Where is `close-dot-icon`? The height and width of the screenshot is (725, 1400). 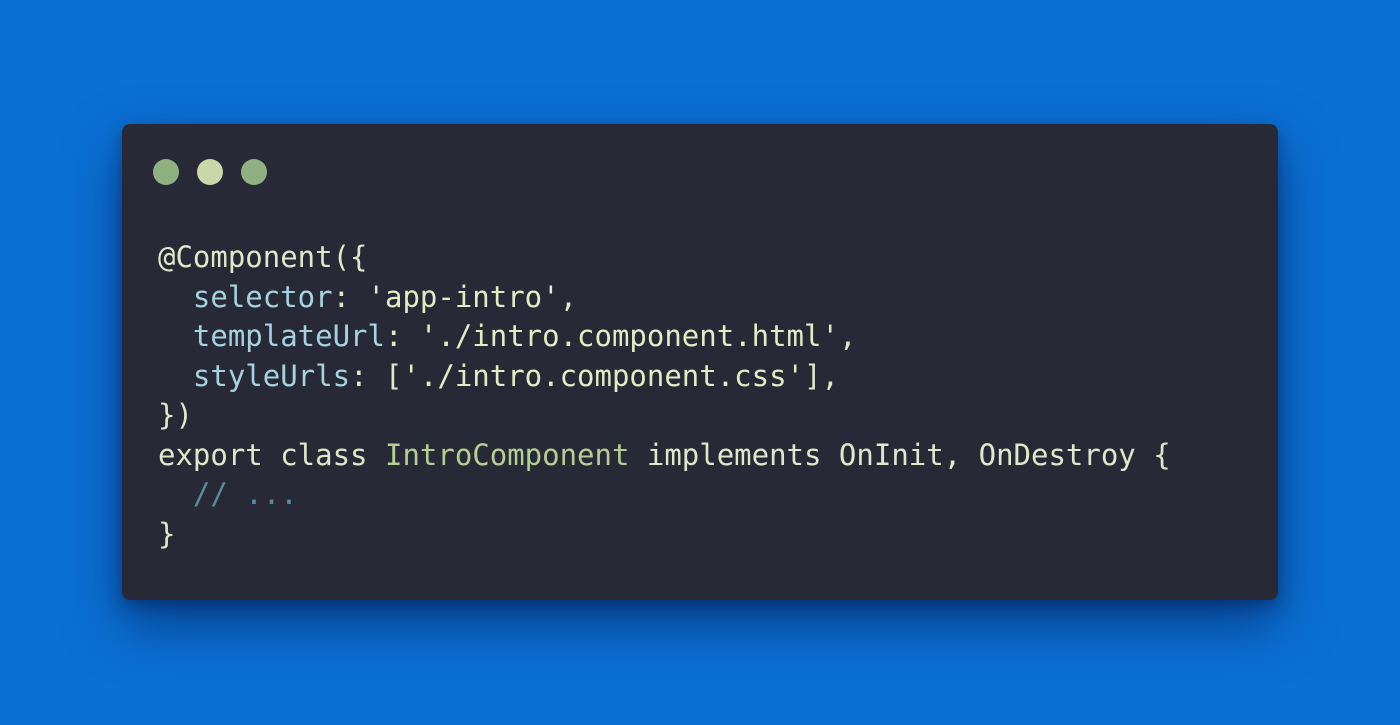 close-dot-icon is located at coordinates (166, 172).